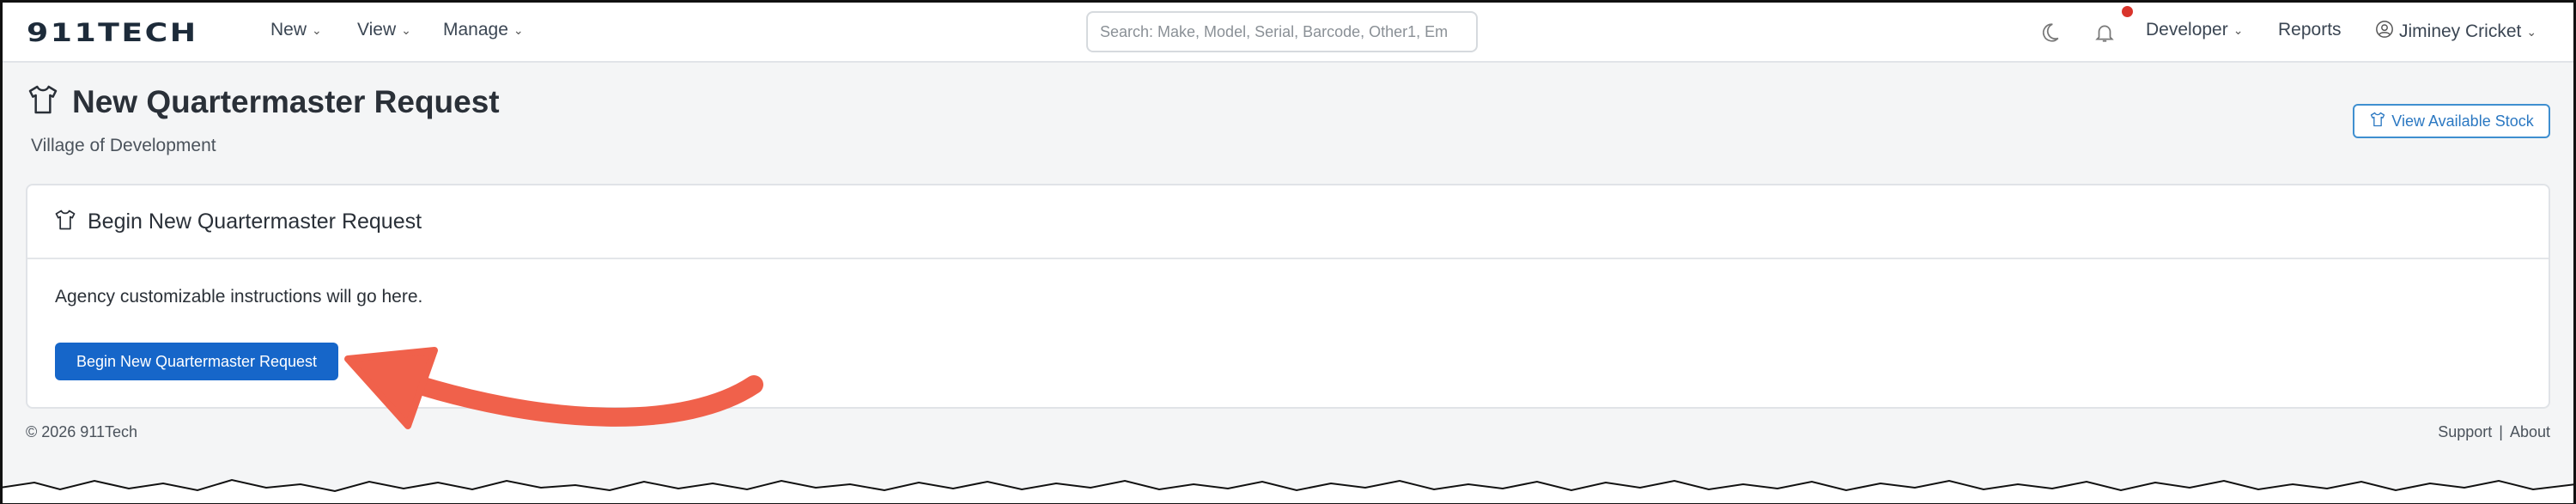 The height and width of the screenshot is (504, 2576). I want to click on annotation-arrow, so click(554, 388).